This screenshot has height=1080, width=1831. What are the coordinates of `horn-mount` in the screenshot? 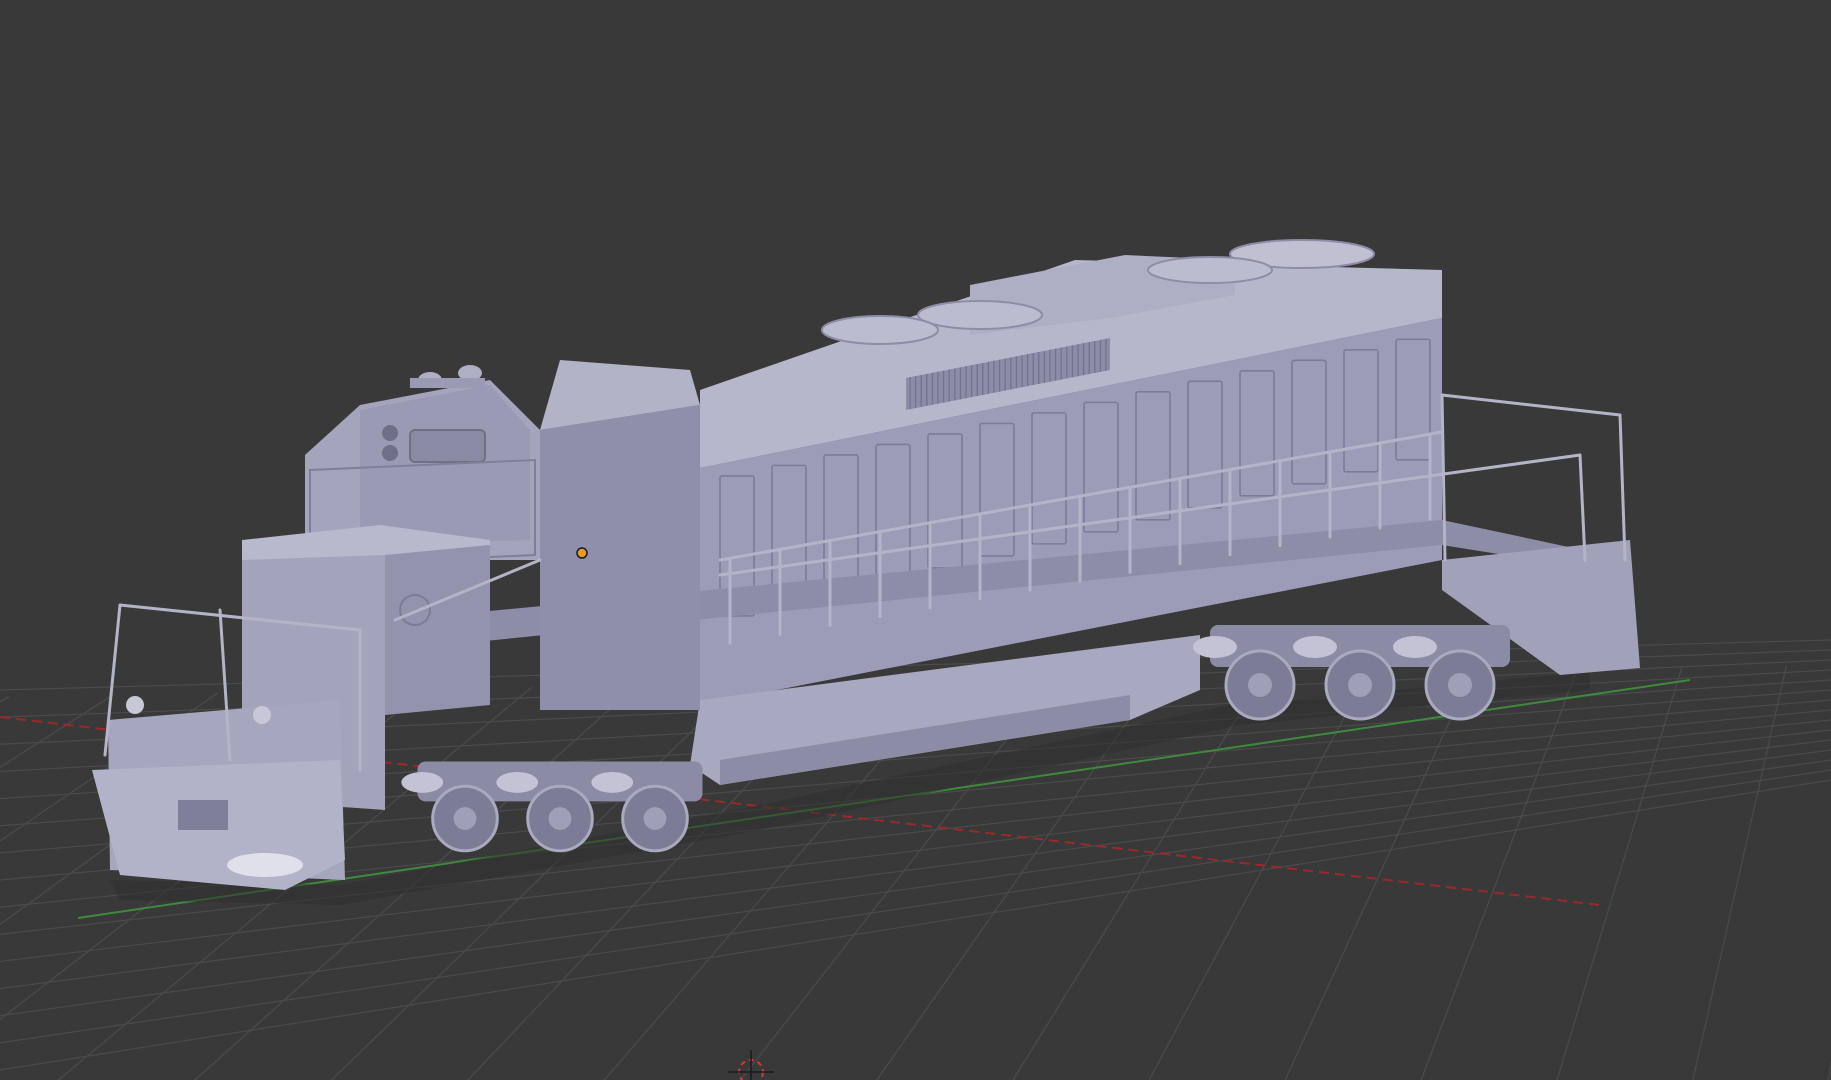 It's located at (447, 383).